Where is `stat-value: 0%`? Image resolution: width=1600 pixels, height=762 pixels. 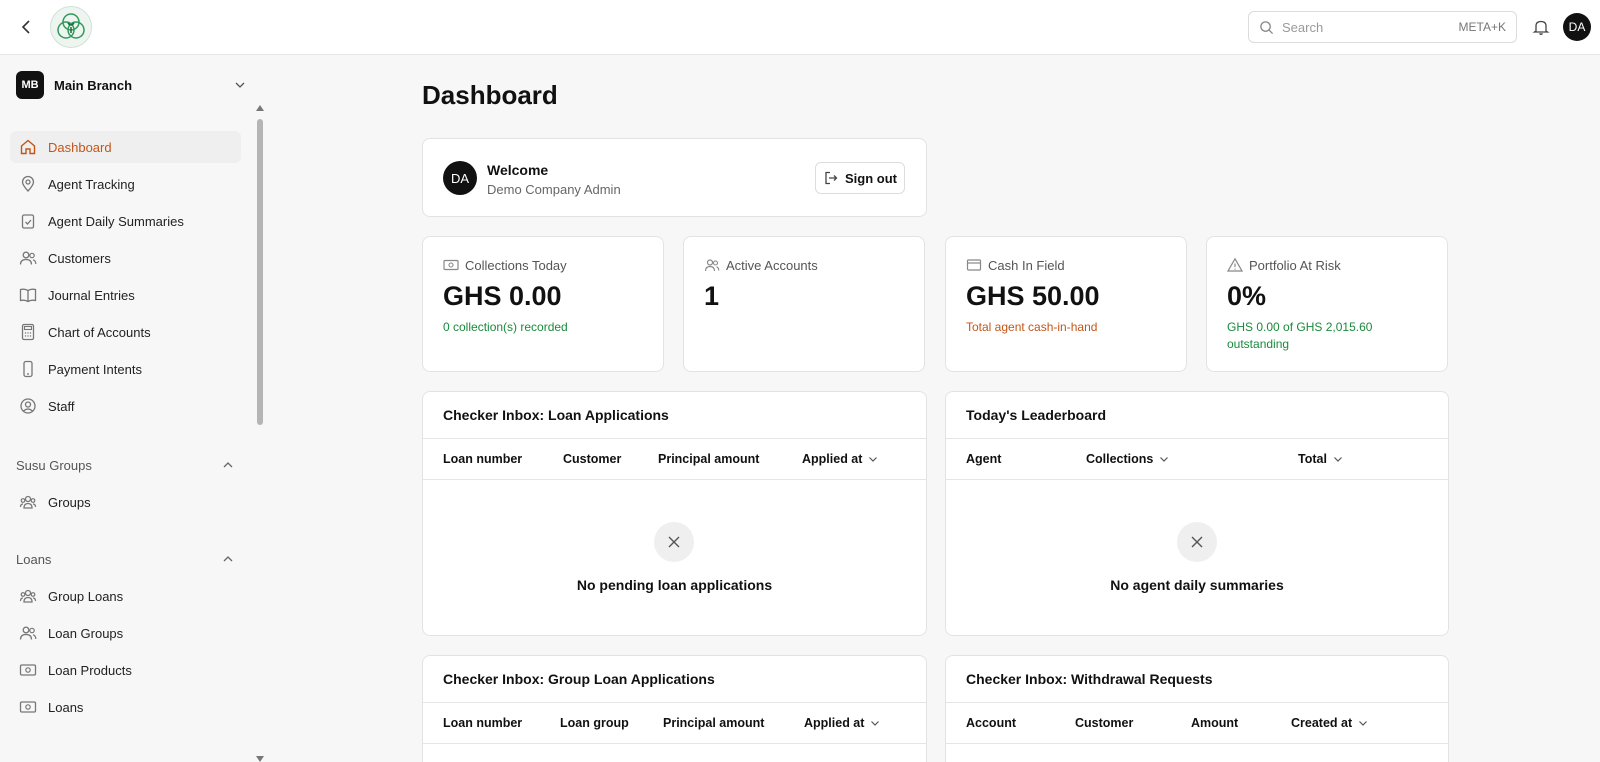
stat-value: 0% is located at coordinates (1247, 296).